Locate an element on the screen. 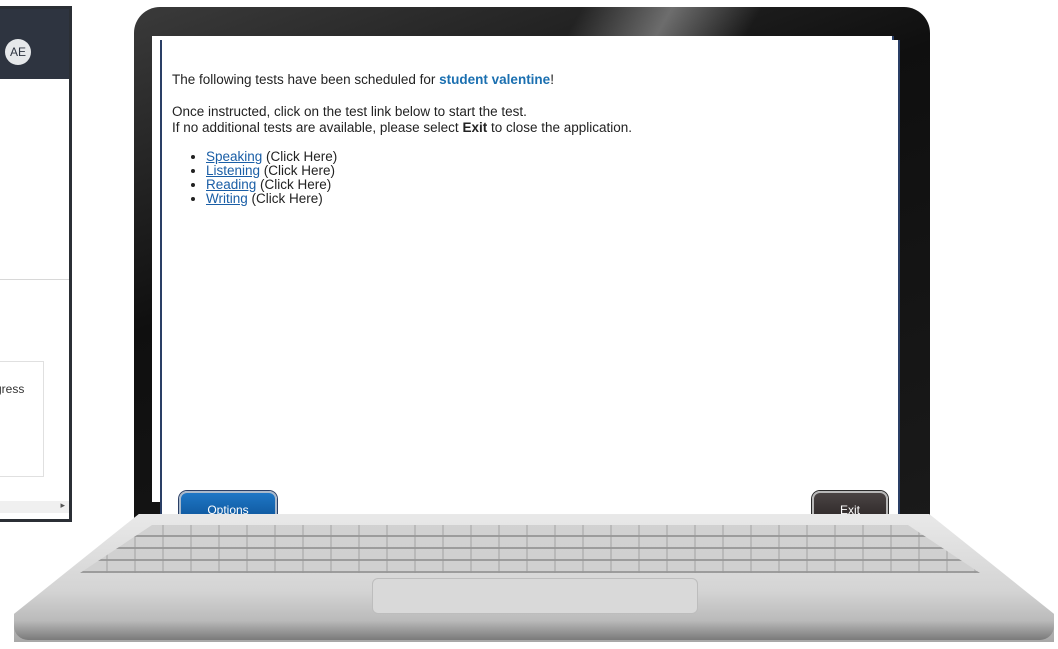 The width and height of the screenshot is (1058, 649). test-link-reading: Reading is located at coordinates (231, 184).